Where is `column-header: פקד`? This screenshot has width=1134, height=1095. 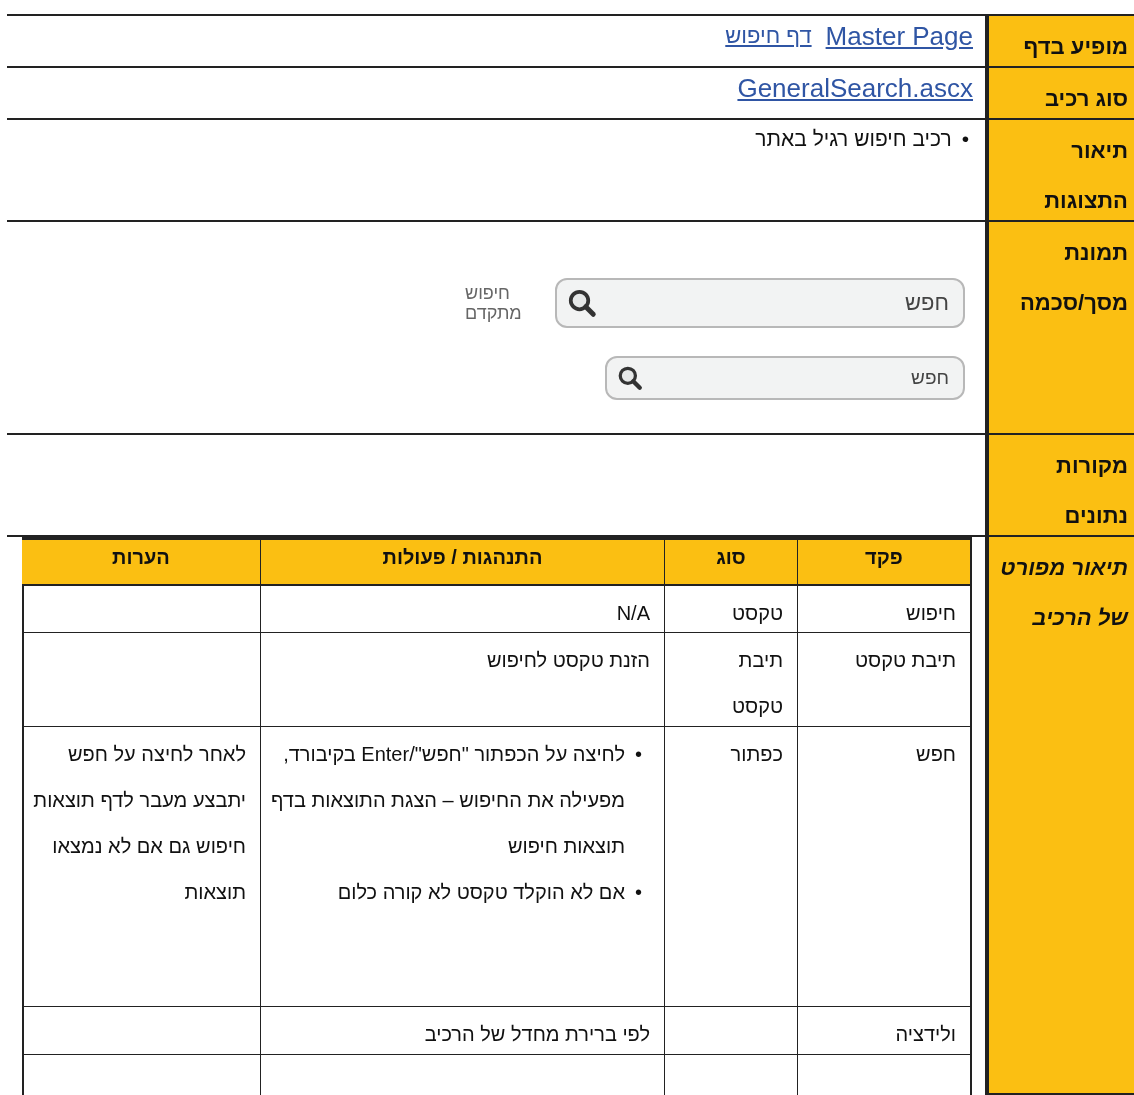 column-header: פקד is located at coordinates (883, 563).